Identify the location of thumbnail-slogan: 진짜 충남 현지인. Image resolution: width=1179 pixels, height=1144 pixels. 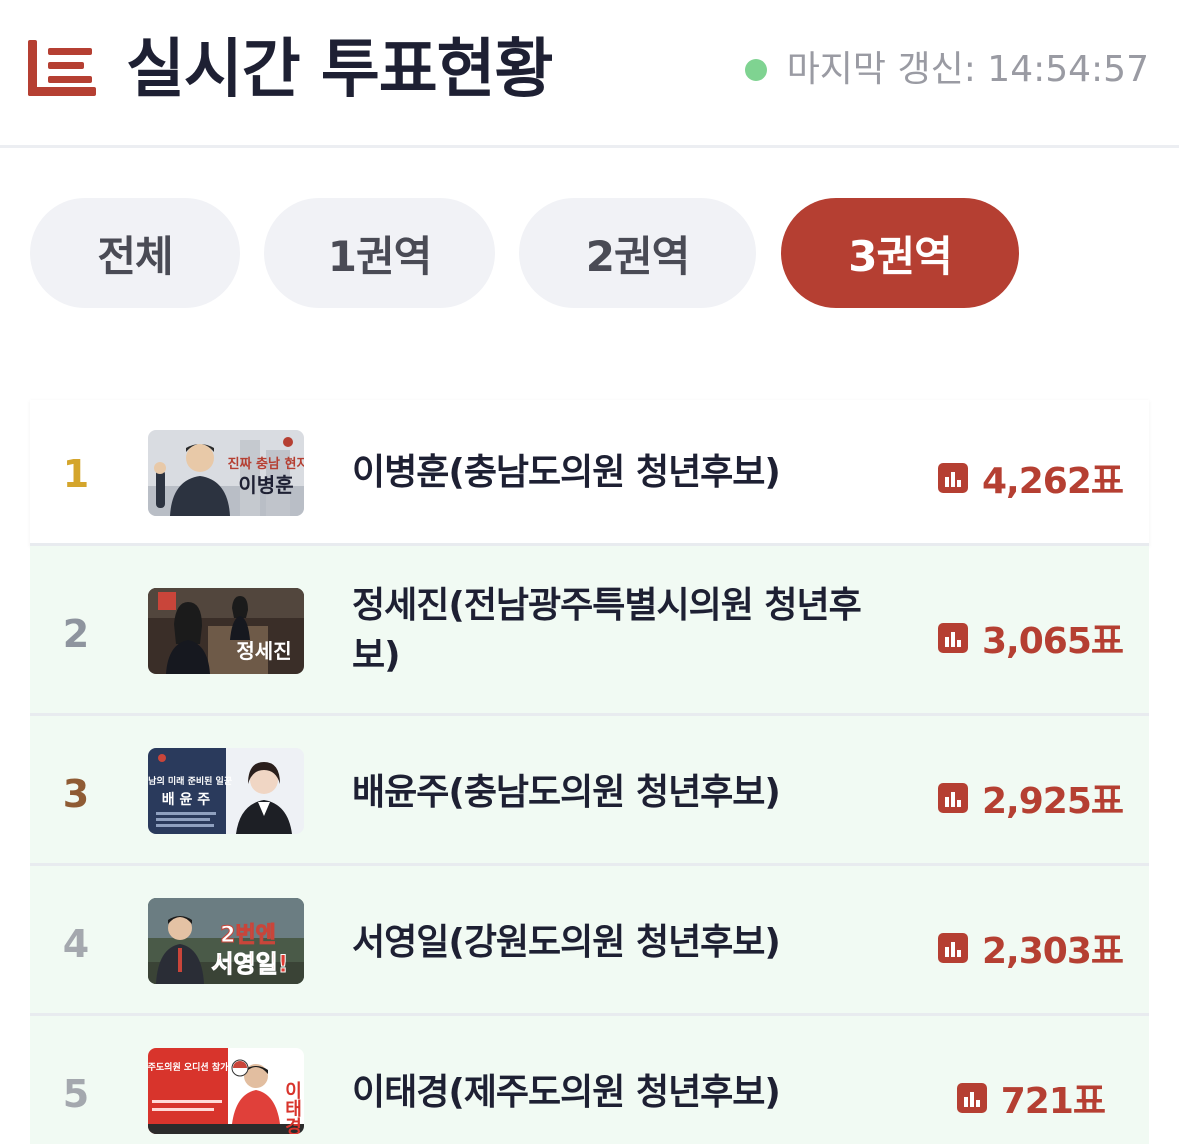
(266, 464).